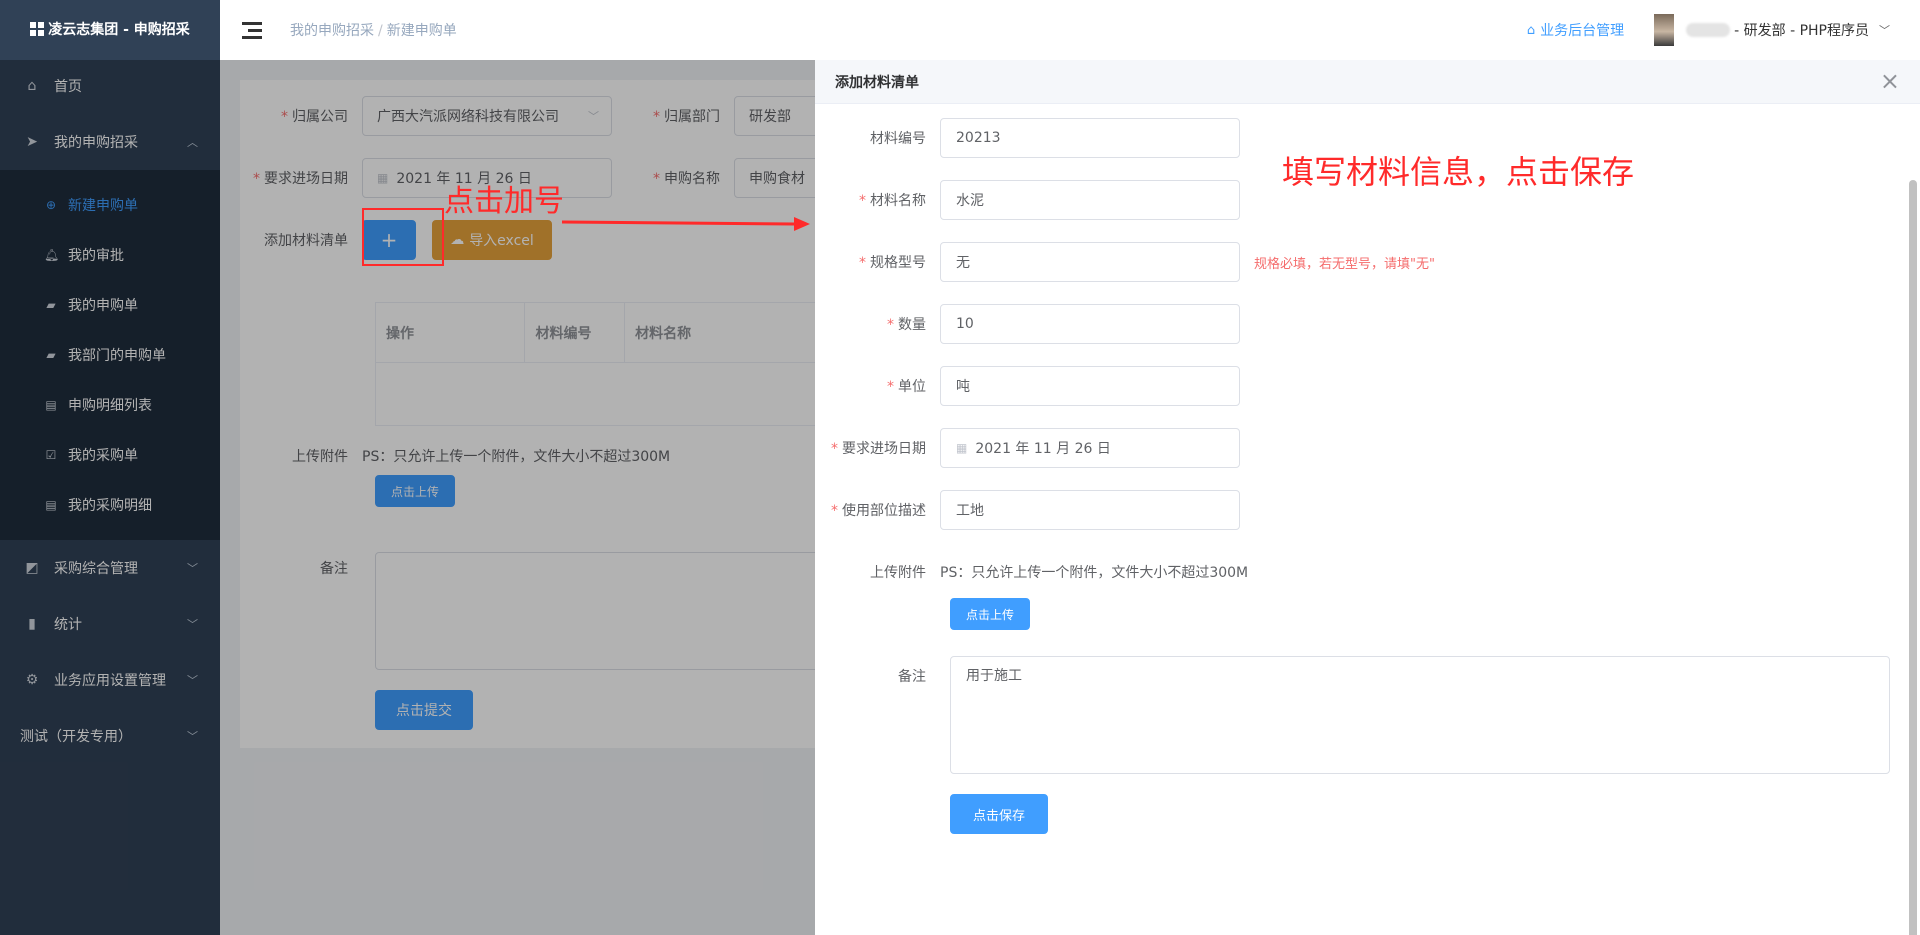 The height and width of the screenshot is (935, 1920). I want to click on unit-input: 吨, so click(1090, 386).